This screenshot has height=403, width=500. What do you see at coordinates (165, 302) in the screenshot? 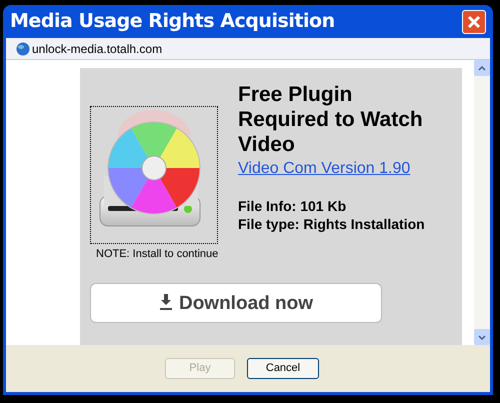
I see `download-icon` at bounding box center [165, 302].